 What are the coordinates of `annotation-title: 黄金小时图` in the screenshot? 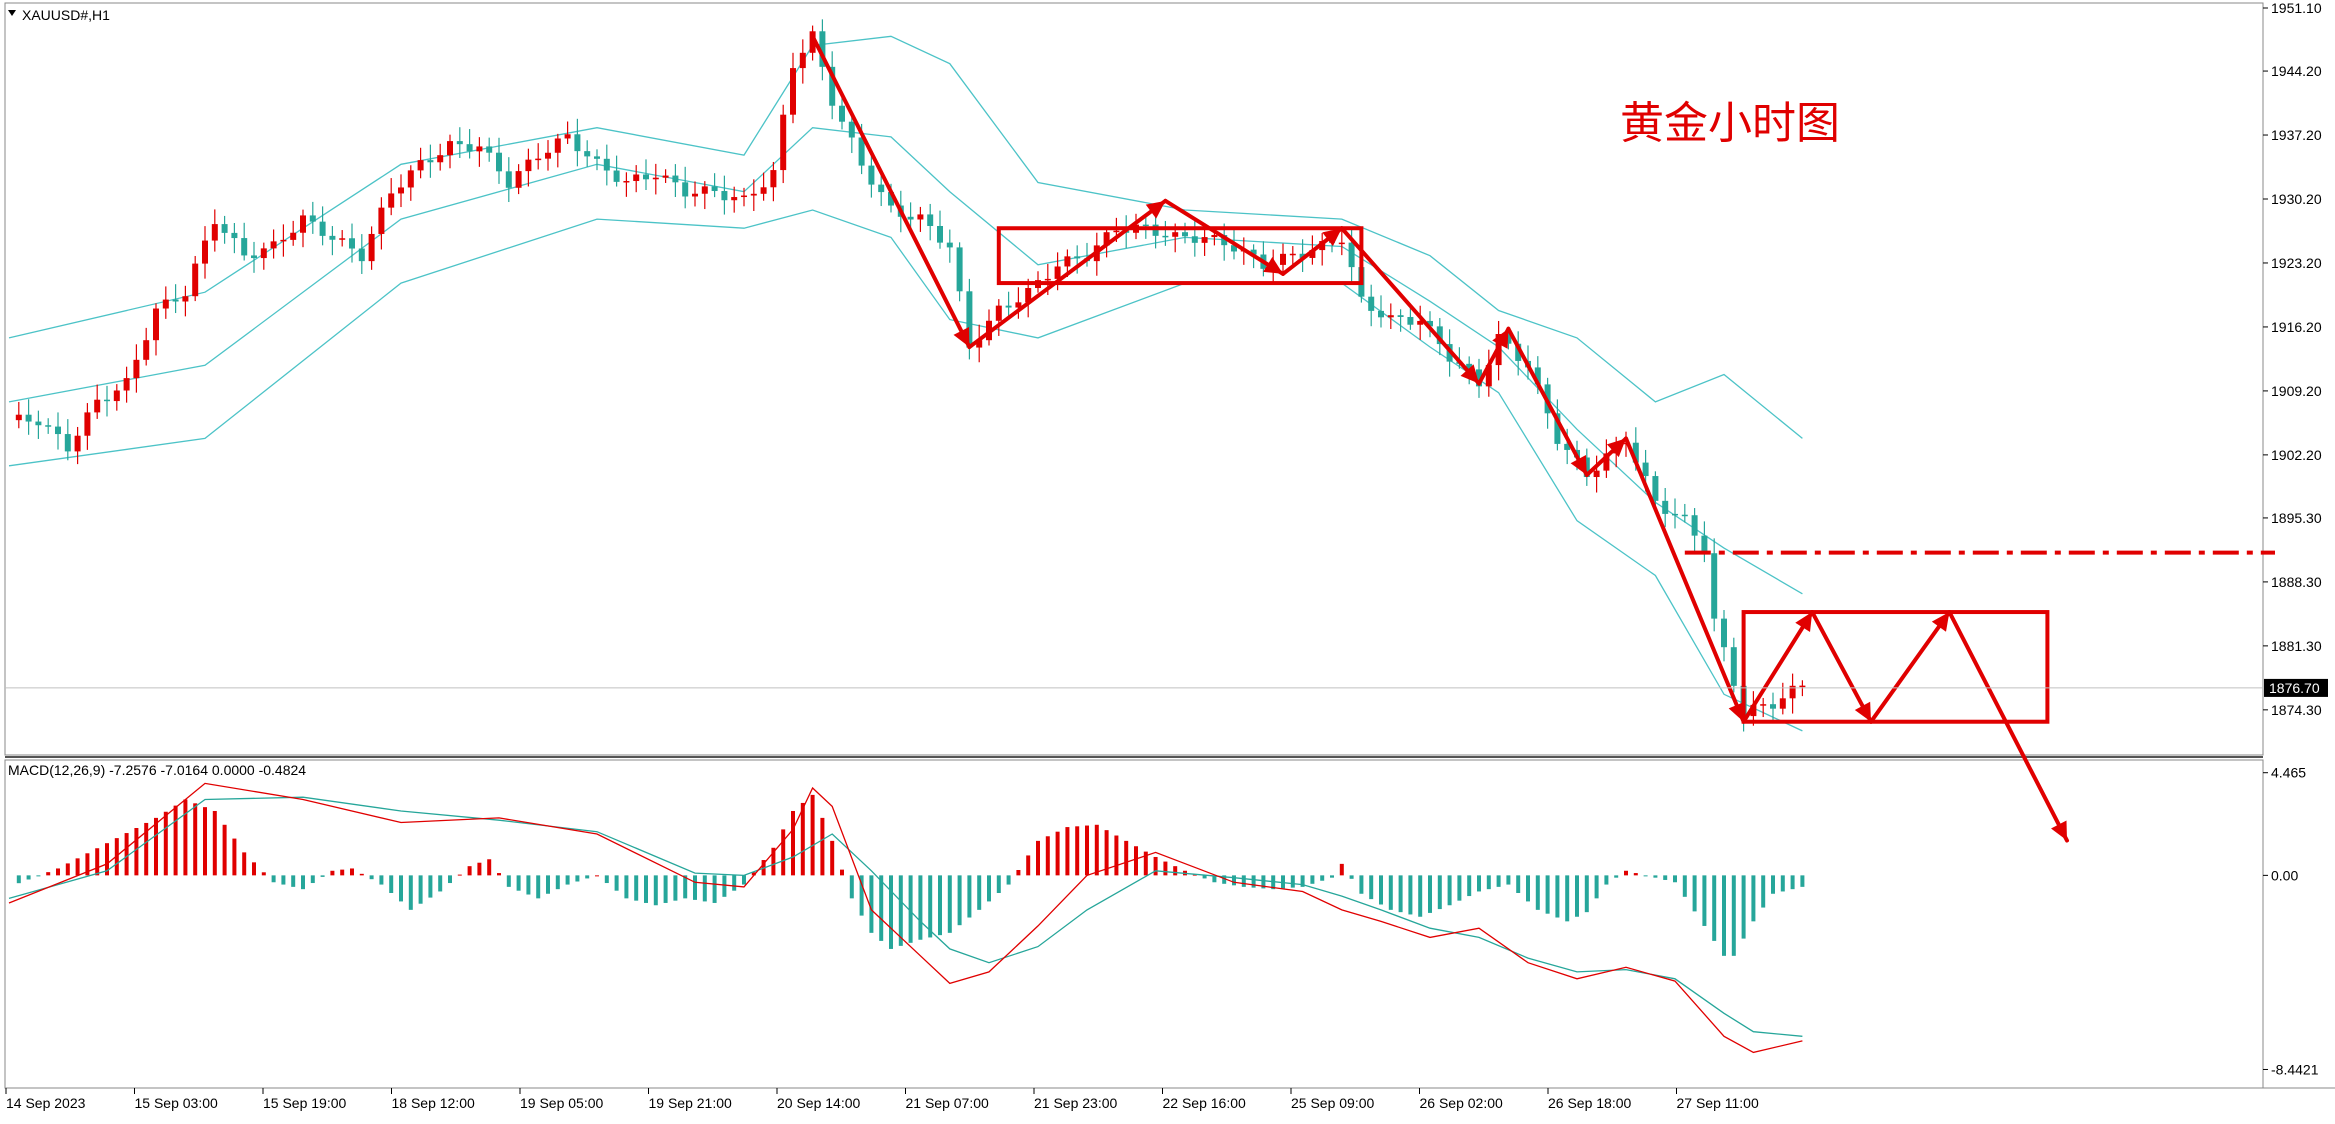 It's located at (1730, 123).